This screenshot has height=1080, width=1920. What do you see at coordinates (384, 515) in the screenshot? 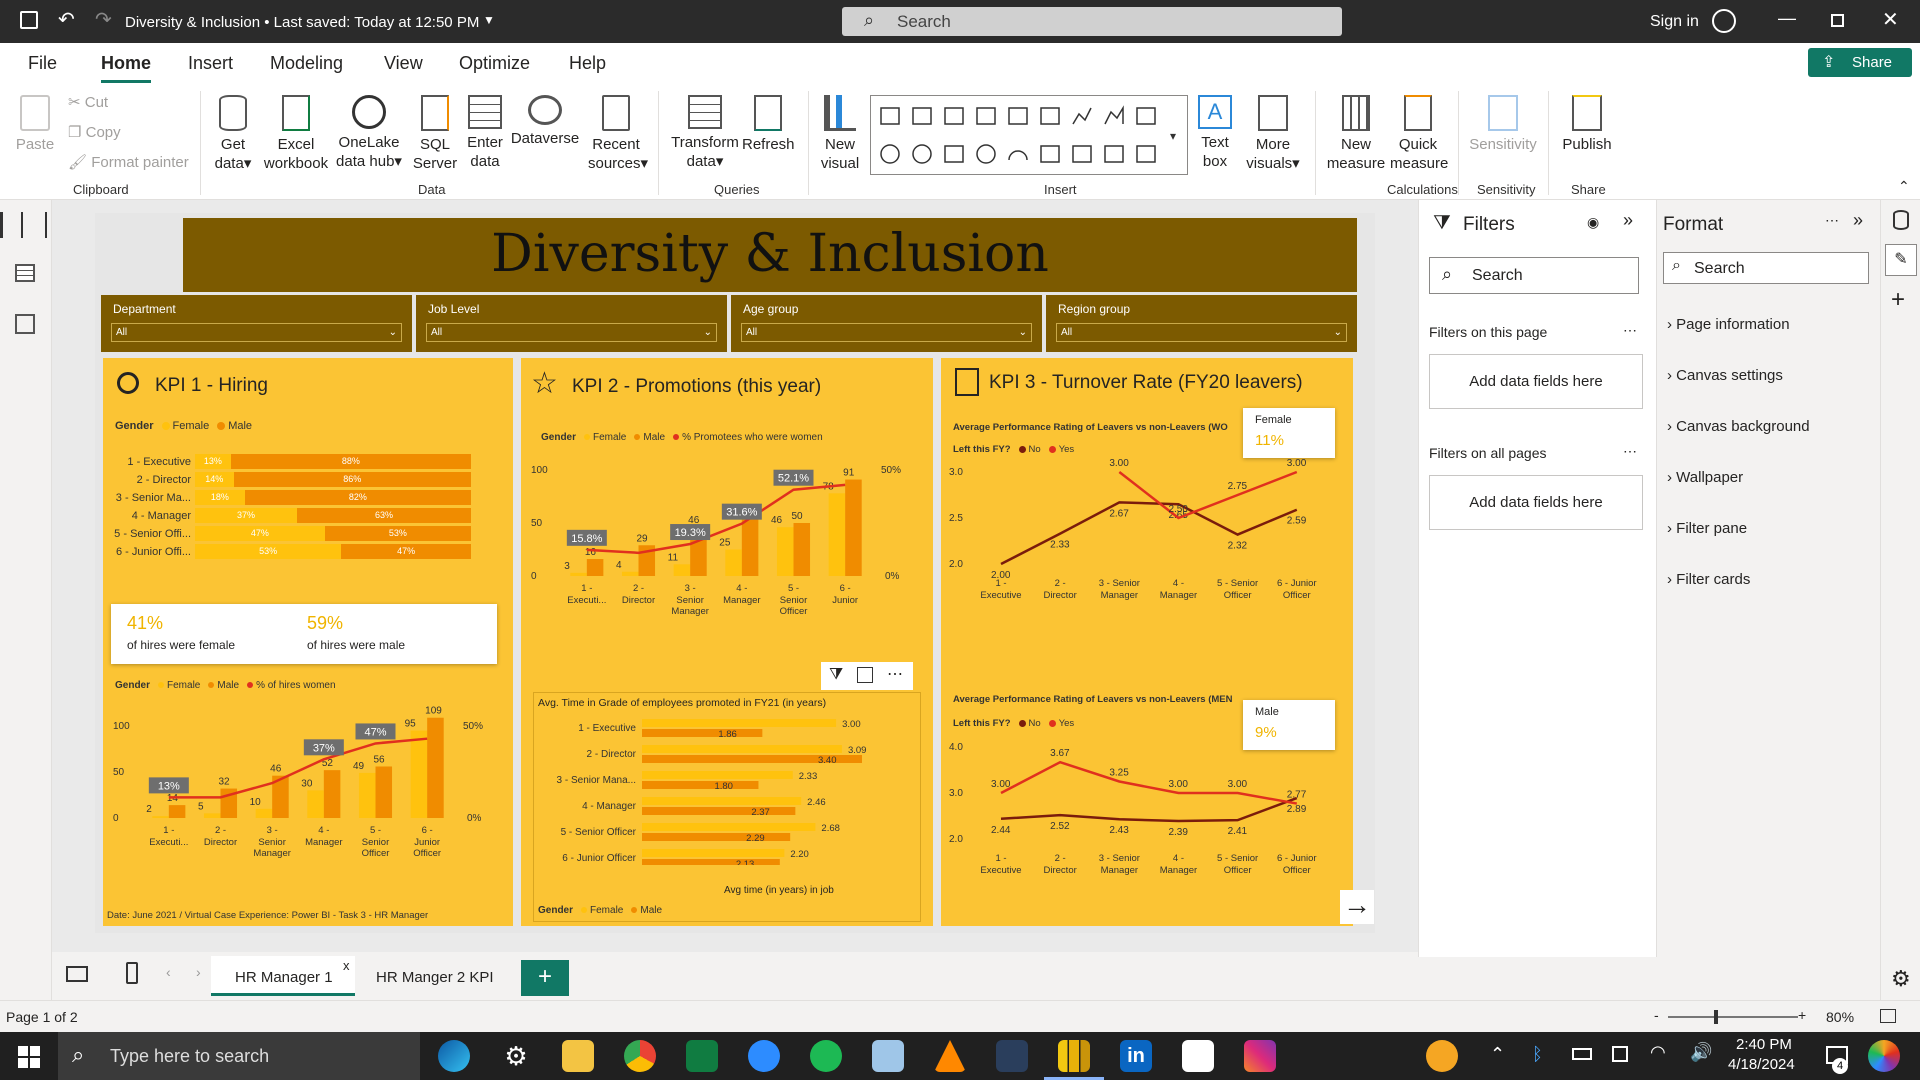
I see `male-bar-segment: 63%` at bounding box center [384, 515].